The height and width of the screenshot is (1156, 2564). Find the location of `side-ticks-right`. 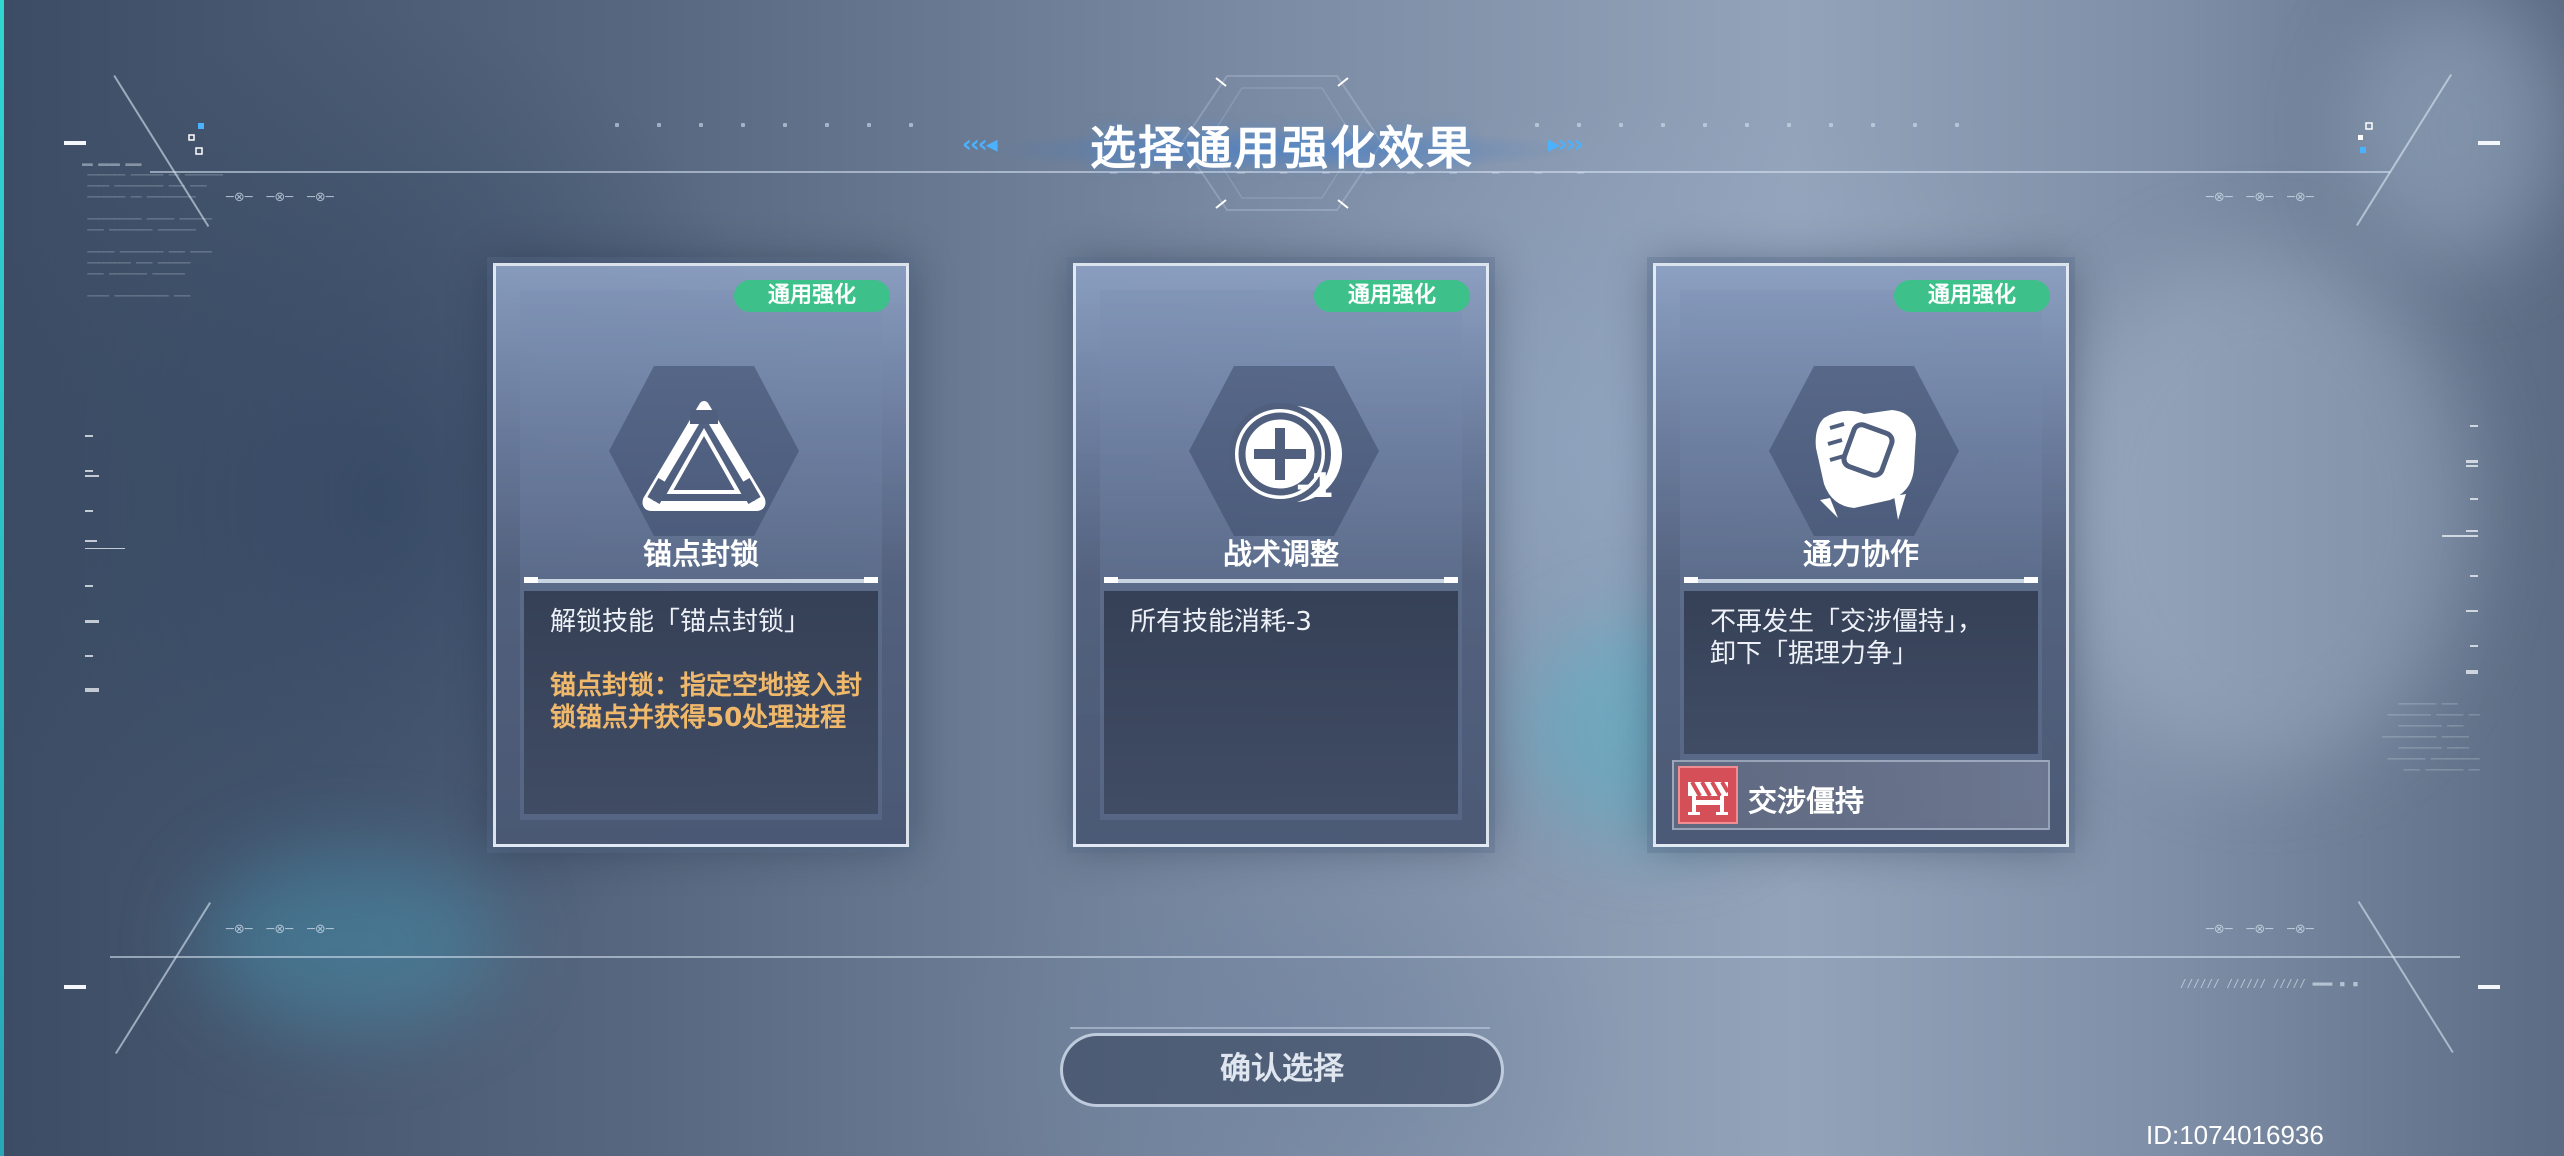

side-ticks-right is located at coordinates (2460, 549).